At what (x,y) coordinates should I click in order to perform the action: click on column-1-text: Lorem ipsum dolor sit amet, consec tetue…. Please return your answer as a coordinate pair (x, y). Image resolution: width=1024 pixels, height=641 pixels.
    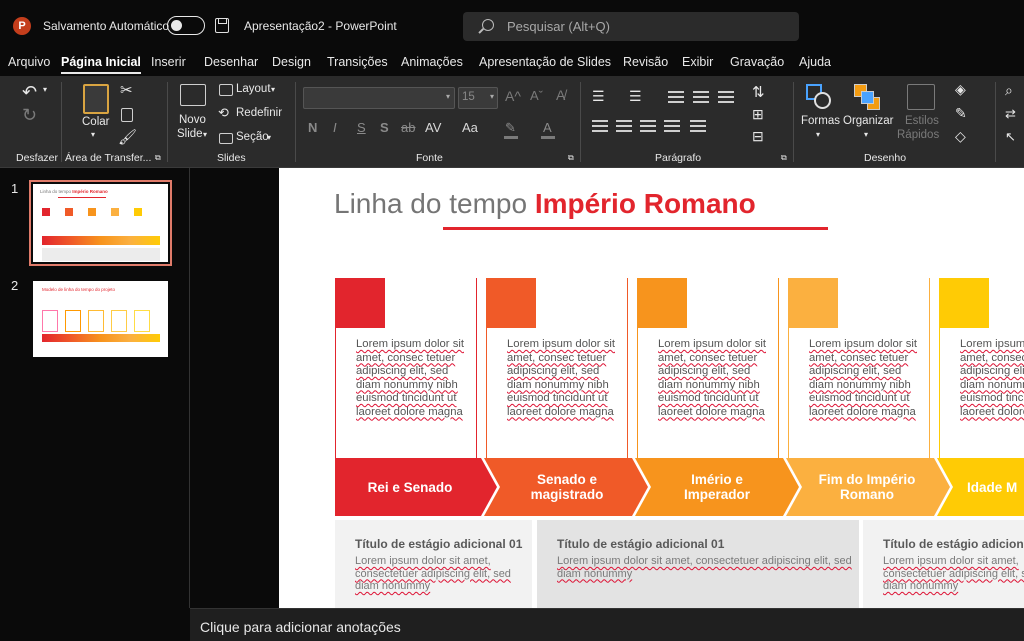
    Looking at the image, I should click on (411, 378).